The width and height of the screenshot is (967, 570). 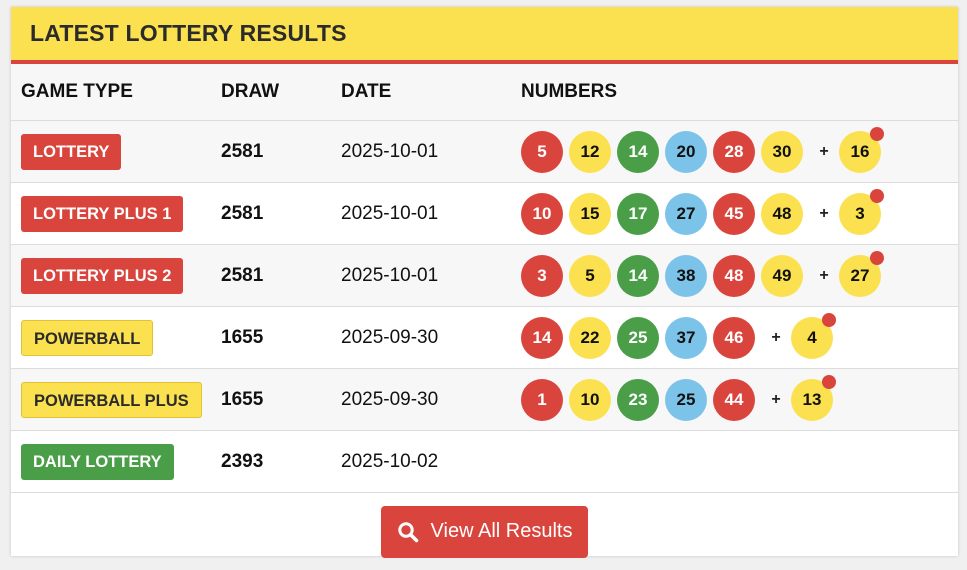 I want to click on game-type-cell: DAILY LOTTERY, so click(x=116, y=461).